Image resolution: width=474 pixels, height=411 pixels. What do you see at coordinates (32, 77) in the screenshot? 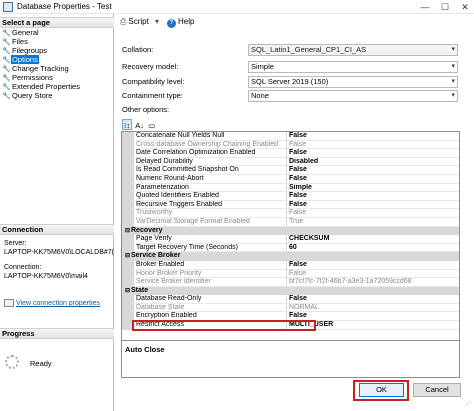
I see `page-item-label: Permissions` at bounding box center [32, 77].